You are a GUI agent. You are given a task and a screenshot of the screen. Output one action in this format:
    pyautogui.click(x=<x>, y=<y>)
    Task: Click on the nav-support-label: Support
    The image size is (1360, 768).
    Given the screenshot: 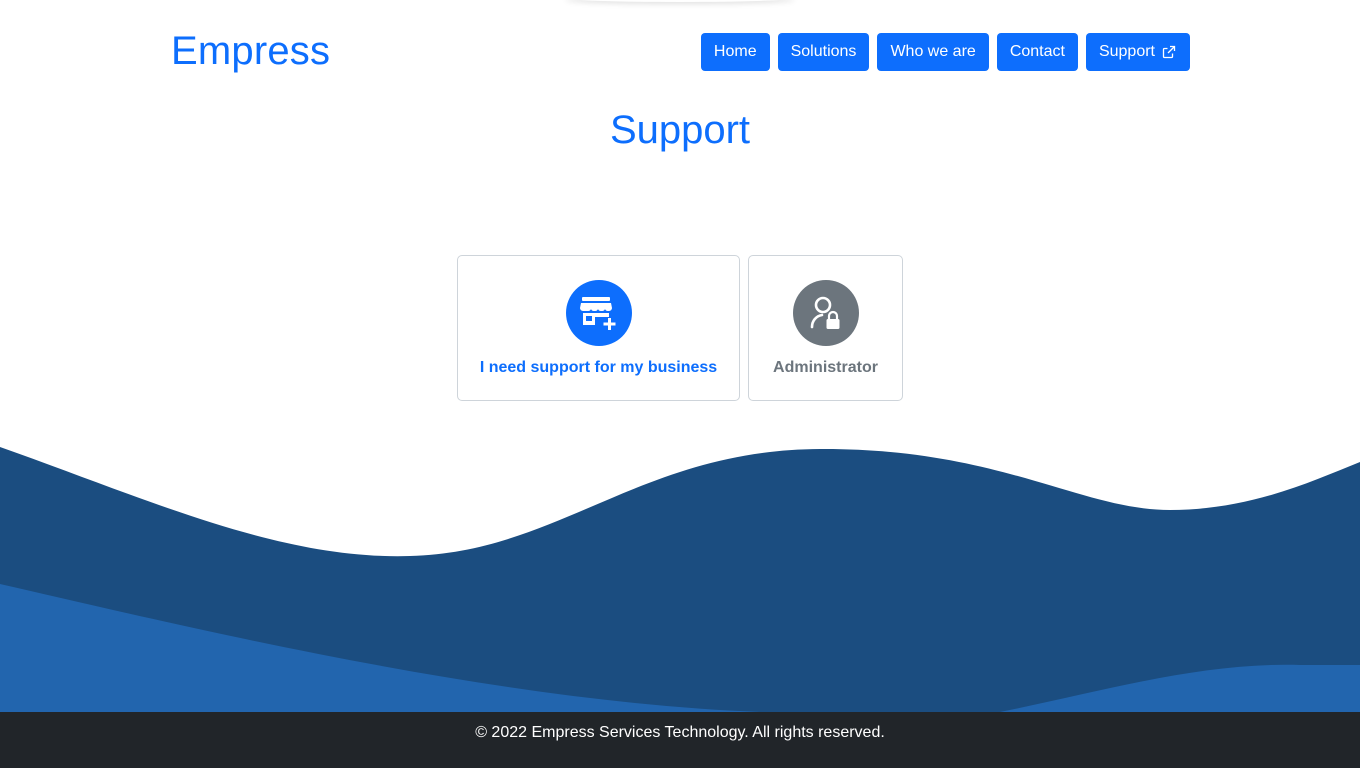 What is the action you would take?
    pyautogui.click(x=1126, y=51)
    